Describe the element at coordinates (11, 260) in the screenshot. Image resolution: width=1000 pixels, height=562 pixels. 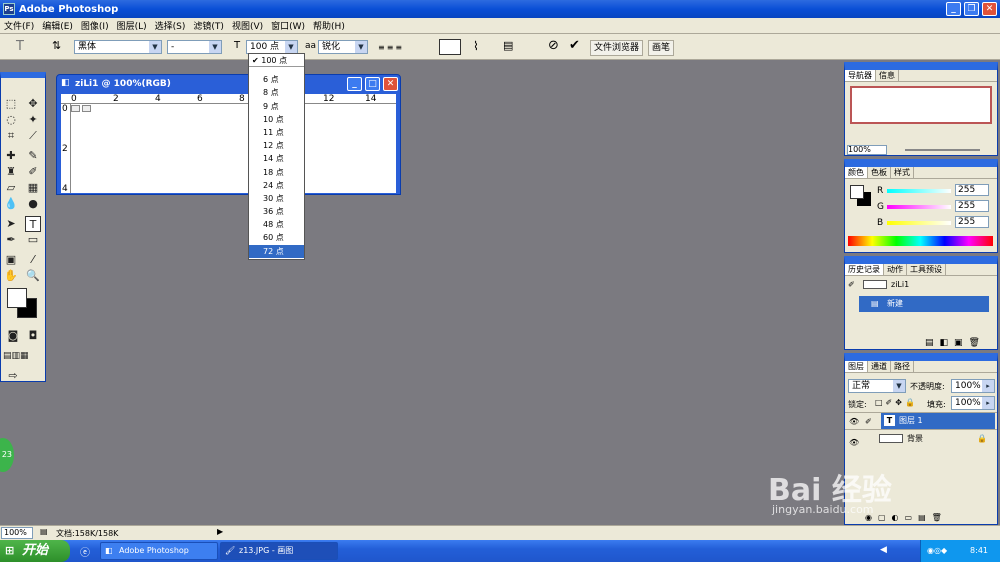
I see `notes-tool-icon: ▣` at that location.